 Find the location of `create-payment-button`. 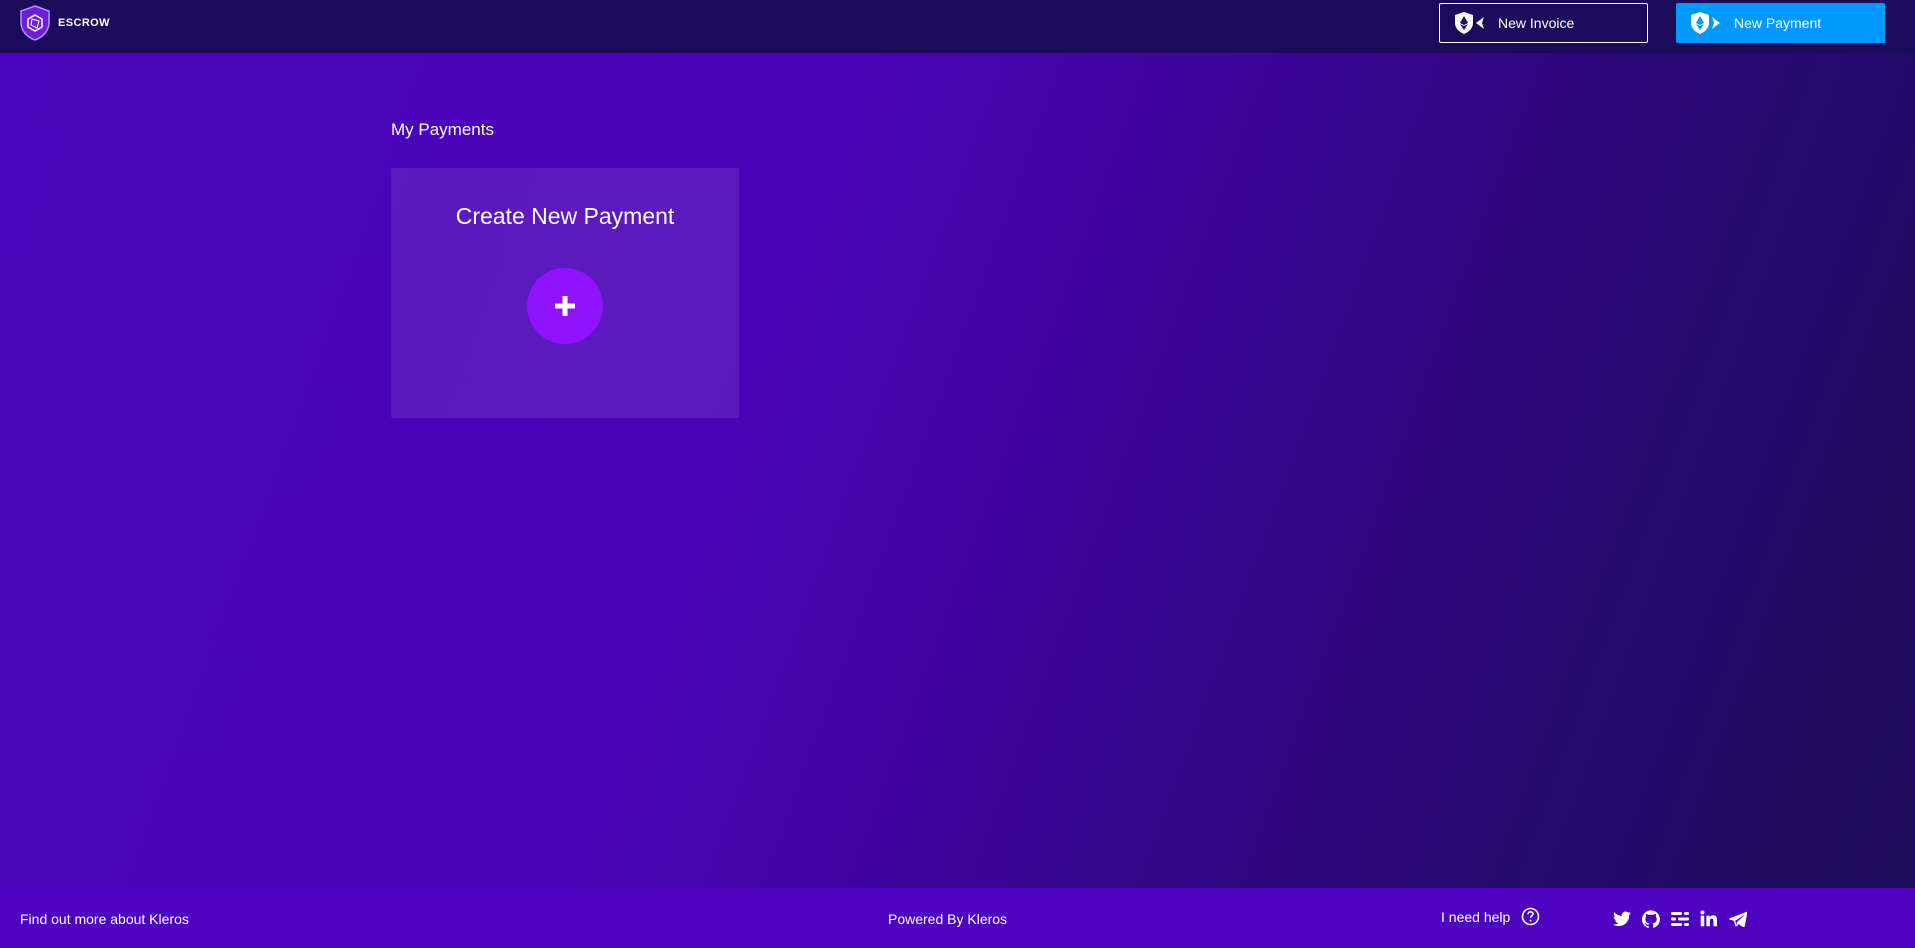

create-payment-button is located at coordinates (565, 306).